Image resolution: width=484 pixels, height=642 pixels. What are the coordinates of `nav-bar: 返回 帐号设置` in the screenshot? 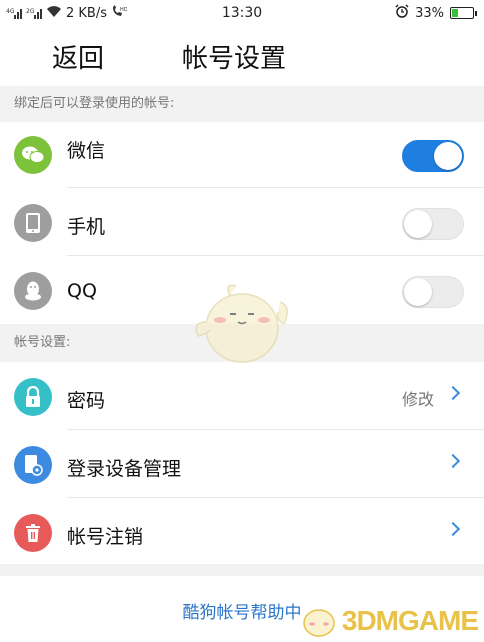 It's located at (242, 56).